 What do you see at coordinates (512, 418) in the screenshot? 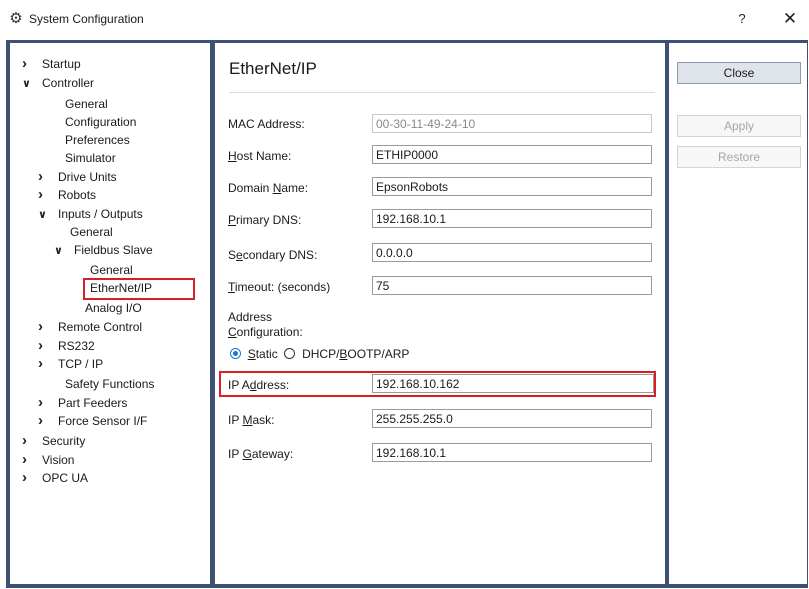
I see `ip-mask-field: 255.255.255.0` at bounding box center [512, 418].